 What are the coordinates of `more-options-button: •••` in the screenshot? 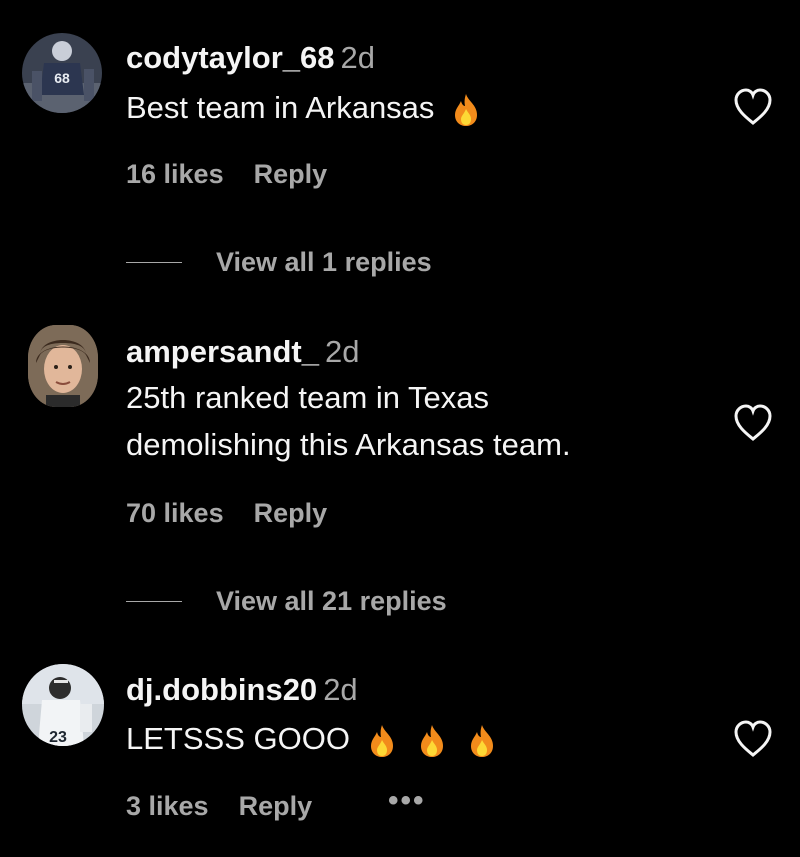 It's located at (407, 801).